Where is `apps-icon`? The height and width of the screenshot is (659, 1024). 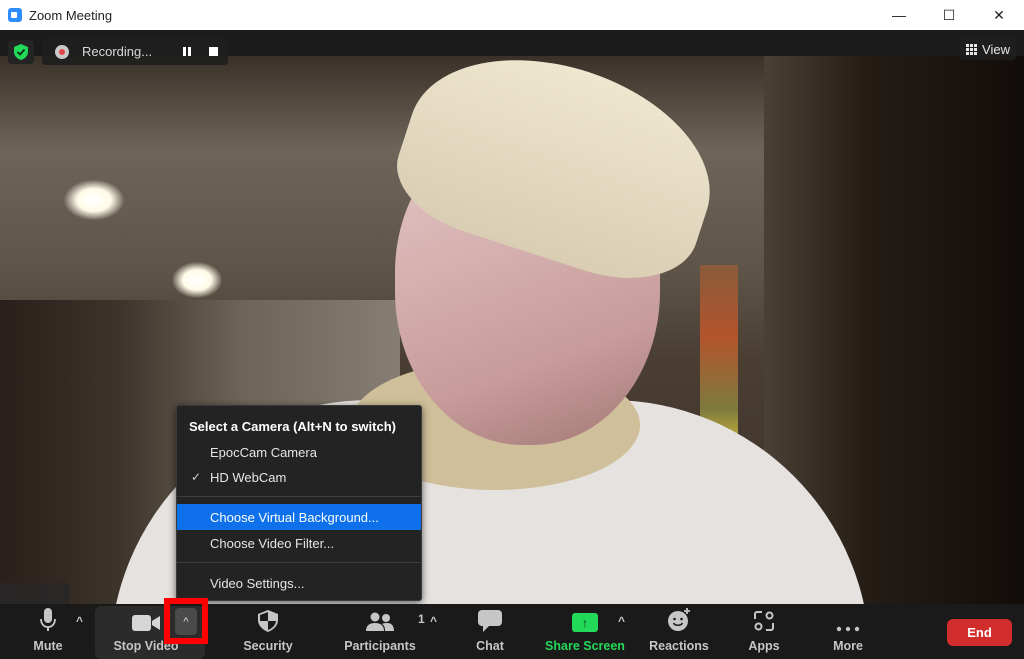
apps-icon is located at coordinates (764, 621).